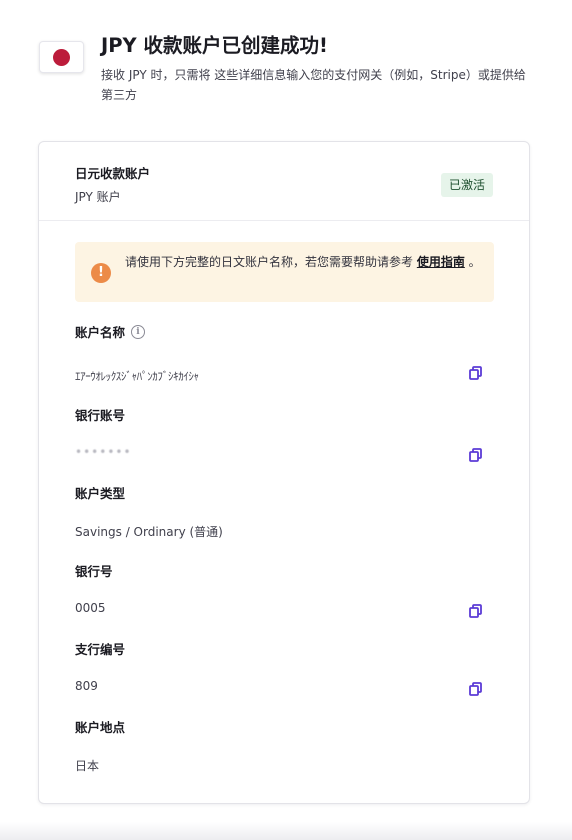 Image resolution: width=572 pixels, height=840 pixels. I want to click on info-icon: i, so click(138, 331).